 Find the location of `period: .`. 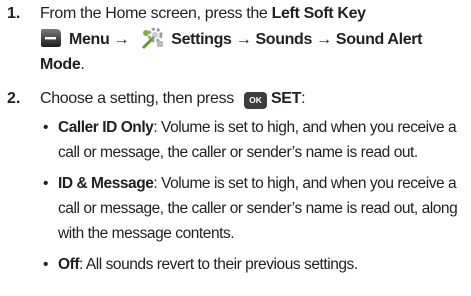

period: . is located at coordinates (82, 64).